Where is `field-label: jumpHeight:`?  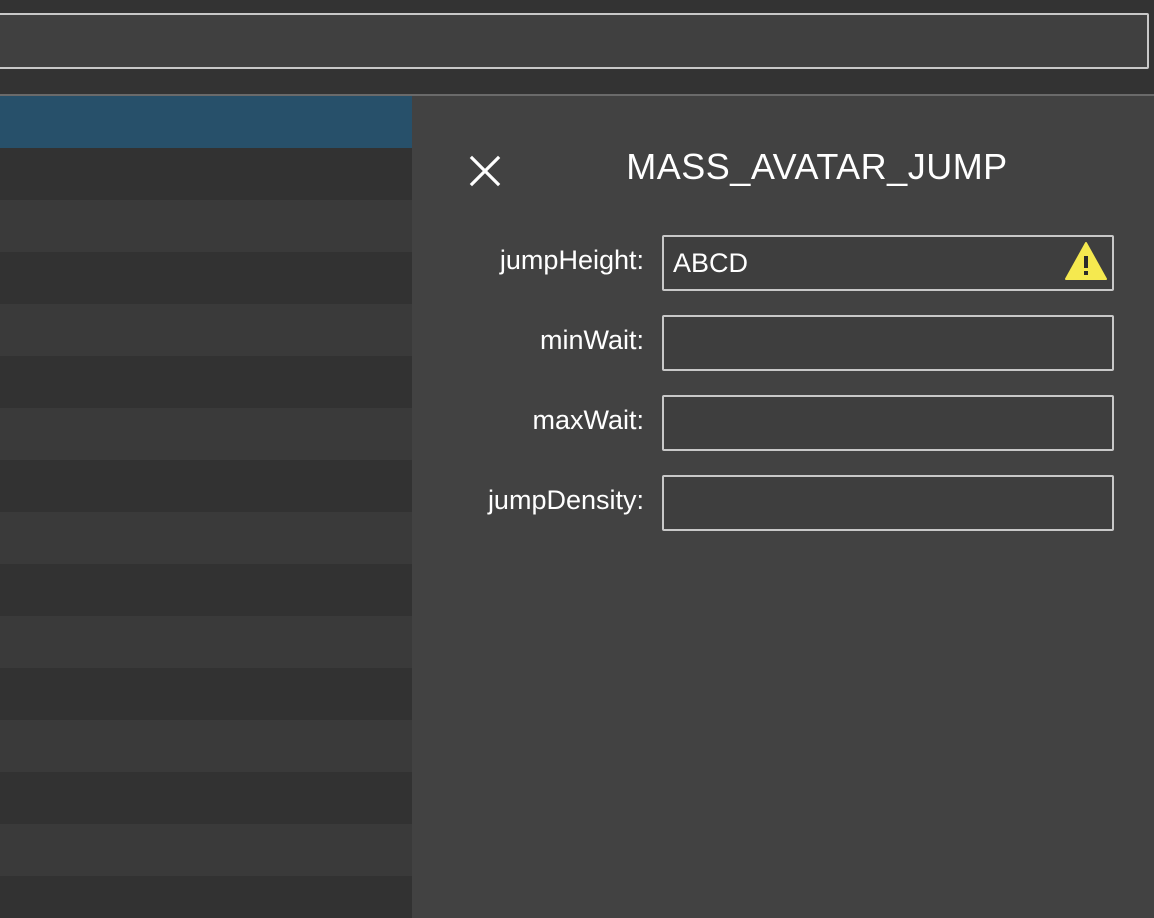
field-label: jumpHeight: is located at coordinates (571, 260).